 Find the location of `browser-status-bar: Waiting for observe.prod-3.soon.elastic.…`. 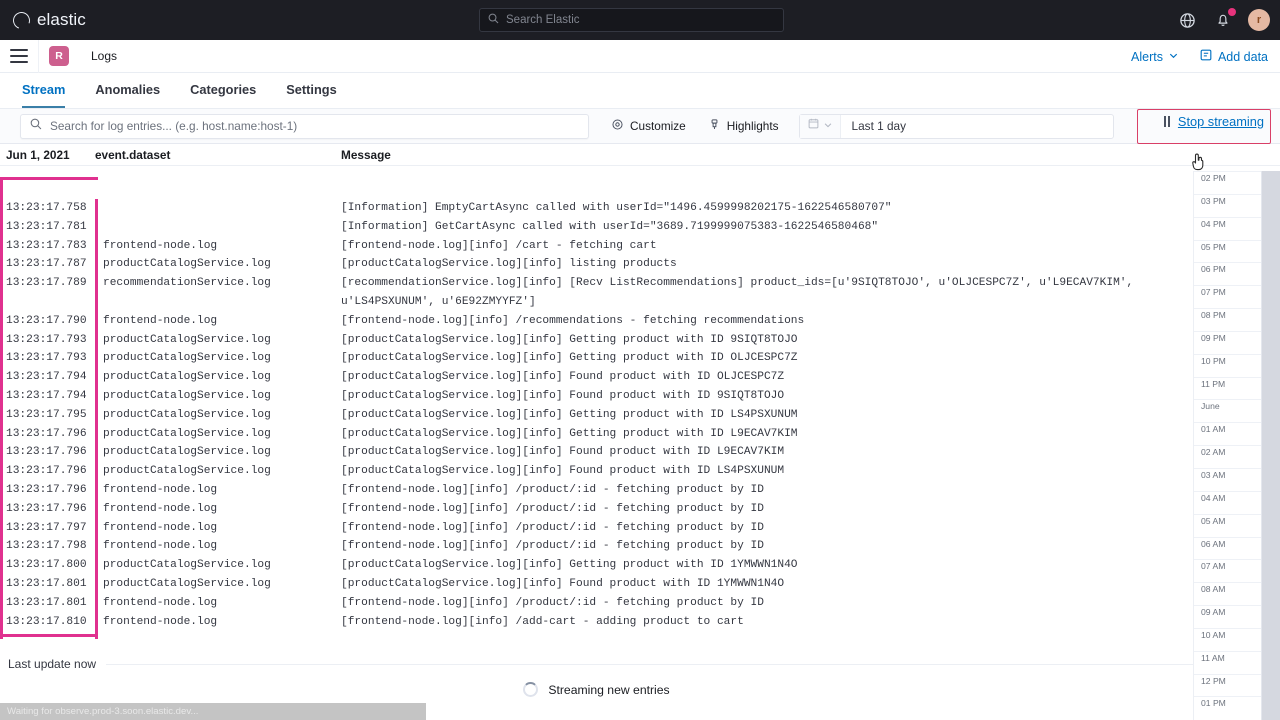

browser-status-bar: Waiting for observe.prod-3.soon.elastic.… is located at coordinates (213, 711).